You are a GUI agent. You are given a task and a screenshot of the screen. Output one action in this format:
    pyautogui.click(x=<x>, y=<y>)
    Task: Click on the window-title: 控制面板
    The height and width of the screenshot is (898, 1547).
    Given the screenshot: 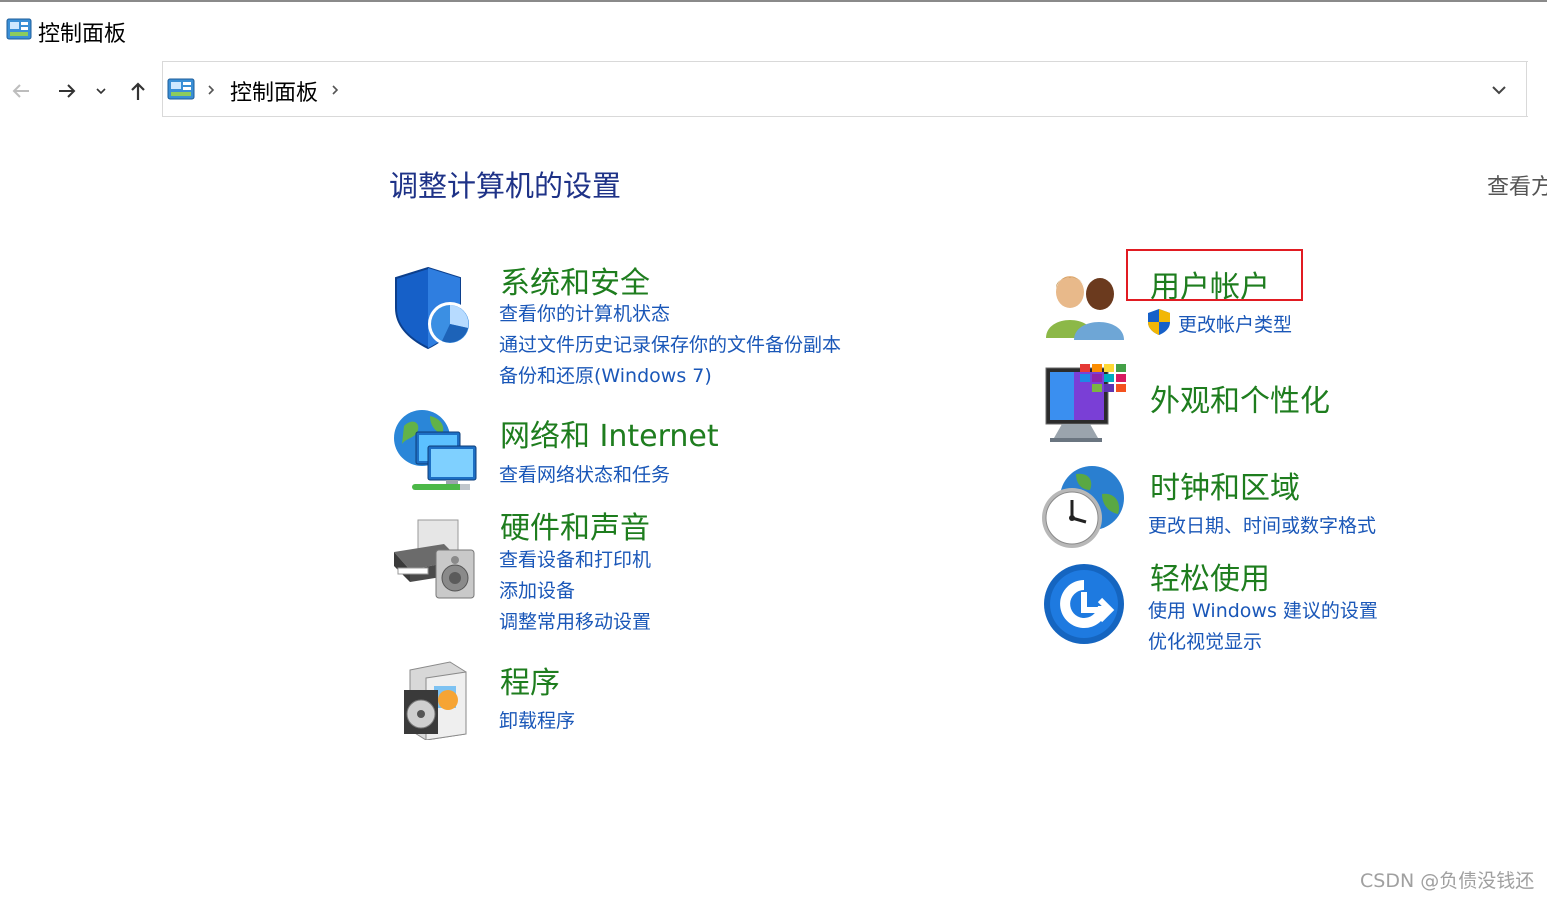 What is the action you would take?
    pyautogui.click(x=82, y=34)
    